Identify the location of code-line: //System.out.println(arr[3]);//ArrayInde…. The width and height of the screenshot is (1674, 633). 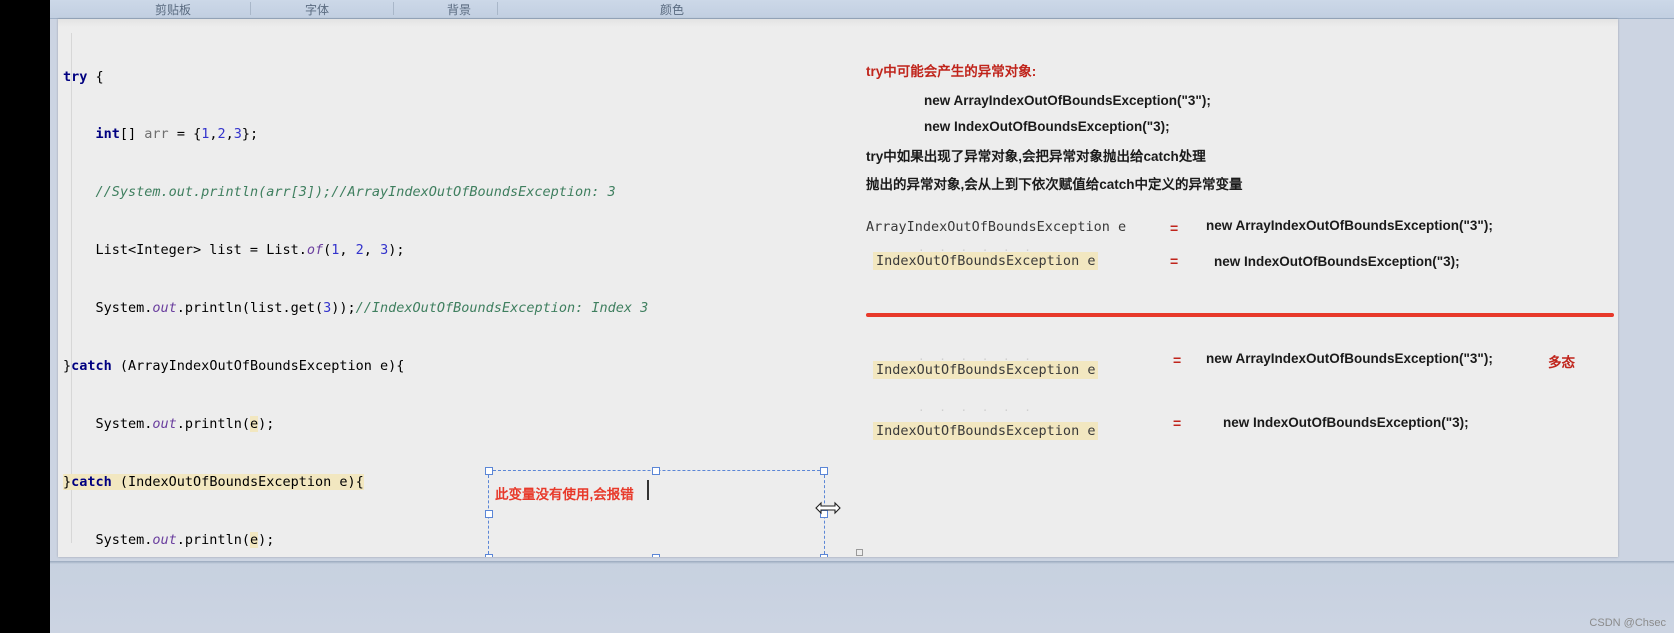
(355, 192).